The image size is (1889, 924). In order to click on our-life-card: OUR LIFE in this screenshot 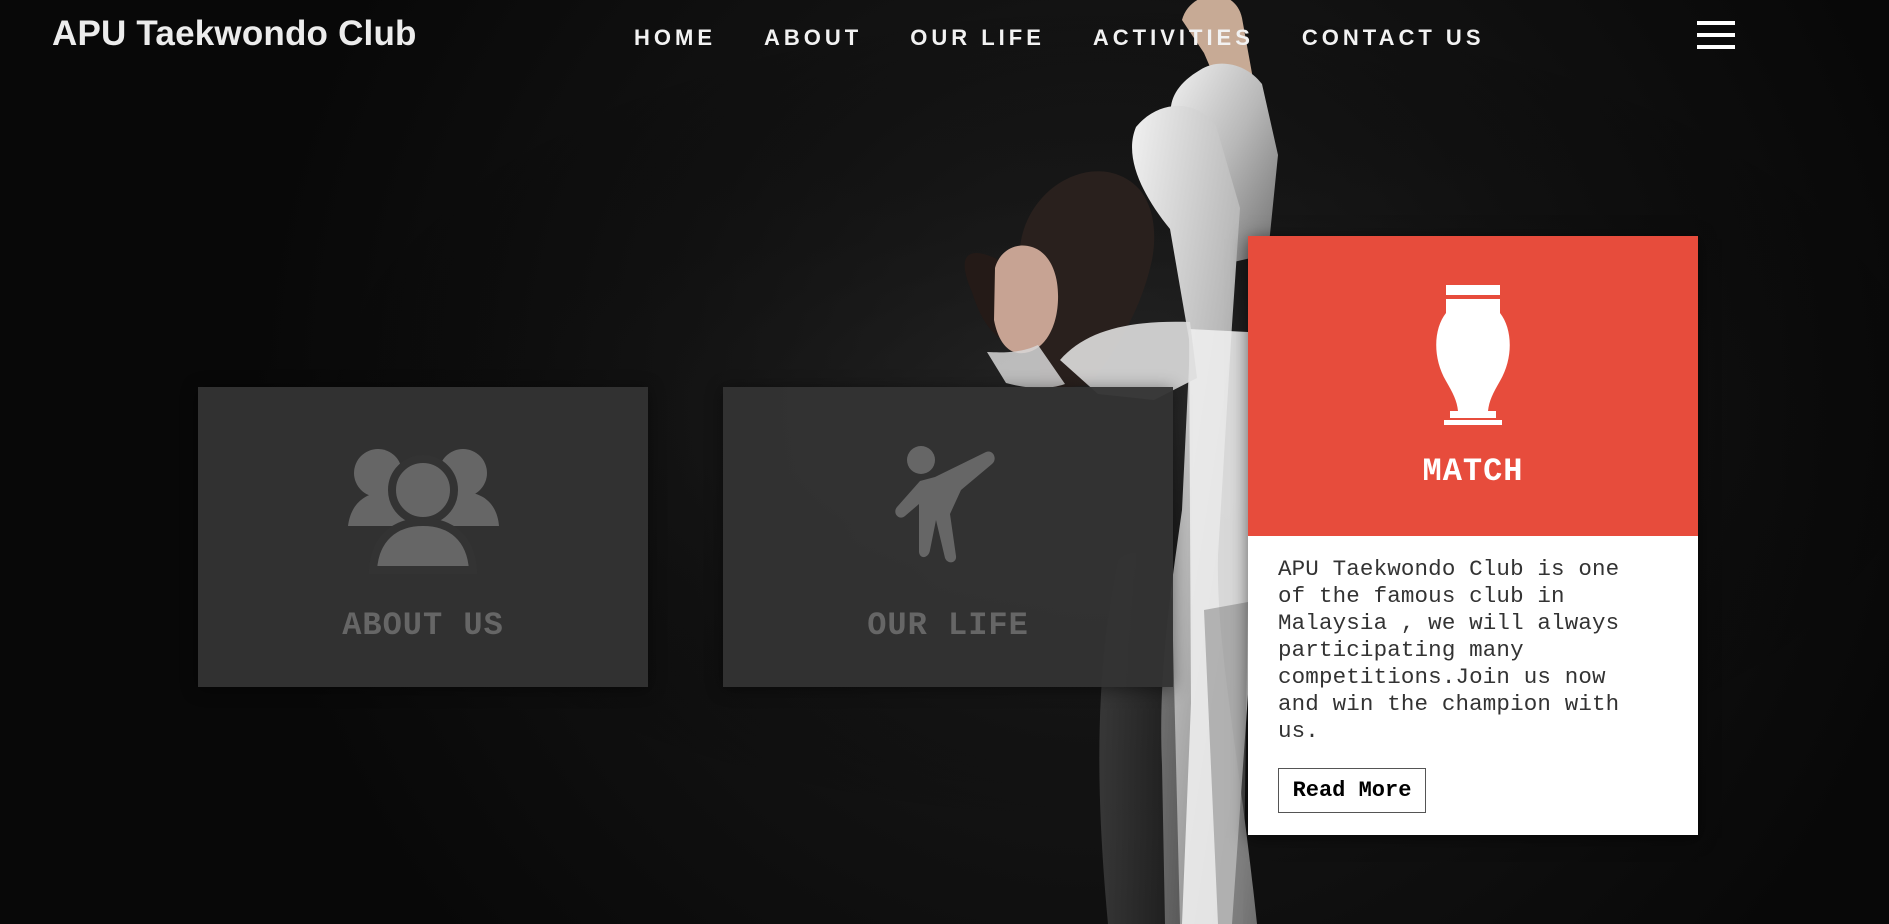, I will do `click(948, 537)`.